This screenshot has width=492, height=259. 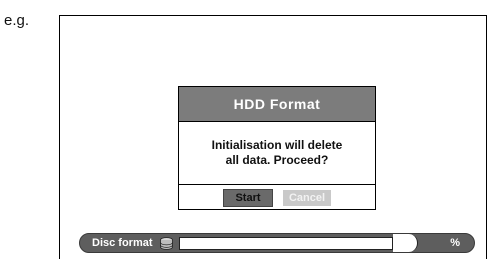 I want to click on progress-track, so click(x=286, y=243).